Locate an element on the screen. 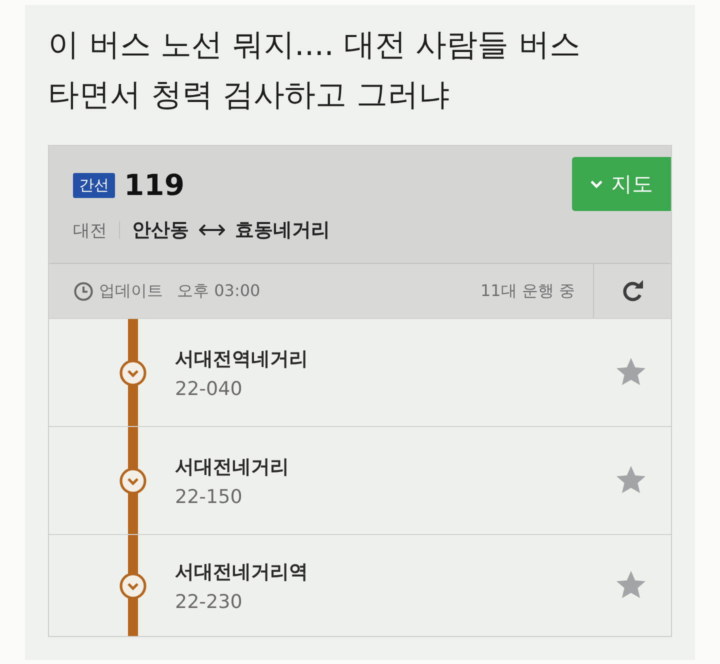 The width and height of the screenshot is (720, 664). route-number: 119 is located at coordinates (154, 185).